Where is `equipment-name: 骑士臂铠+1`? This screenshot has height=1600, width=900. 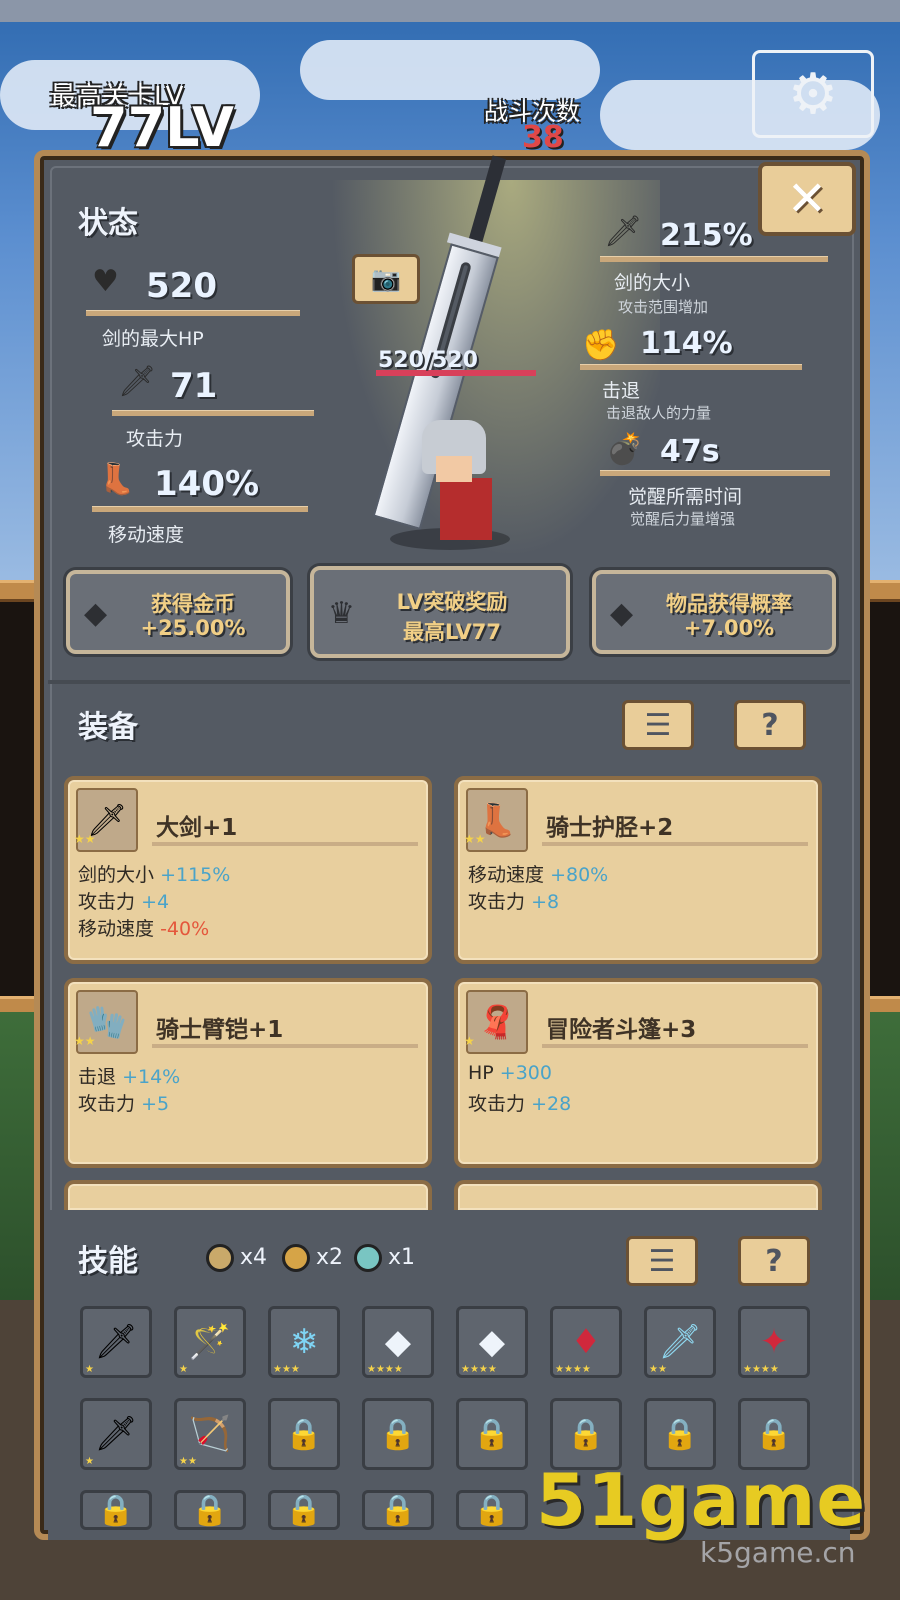
equipment-name: 骑士臂铠+1 is located at coordinates (220, 1030).